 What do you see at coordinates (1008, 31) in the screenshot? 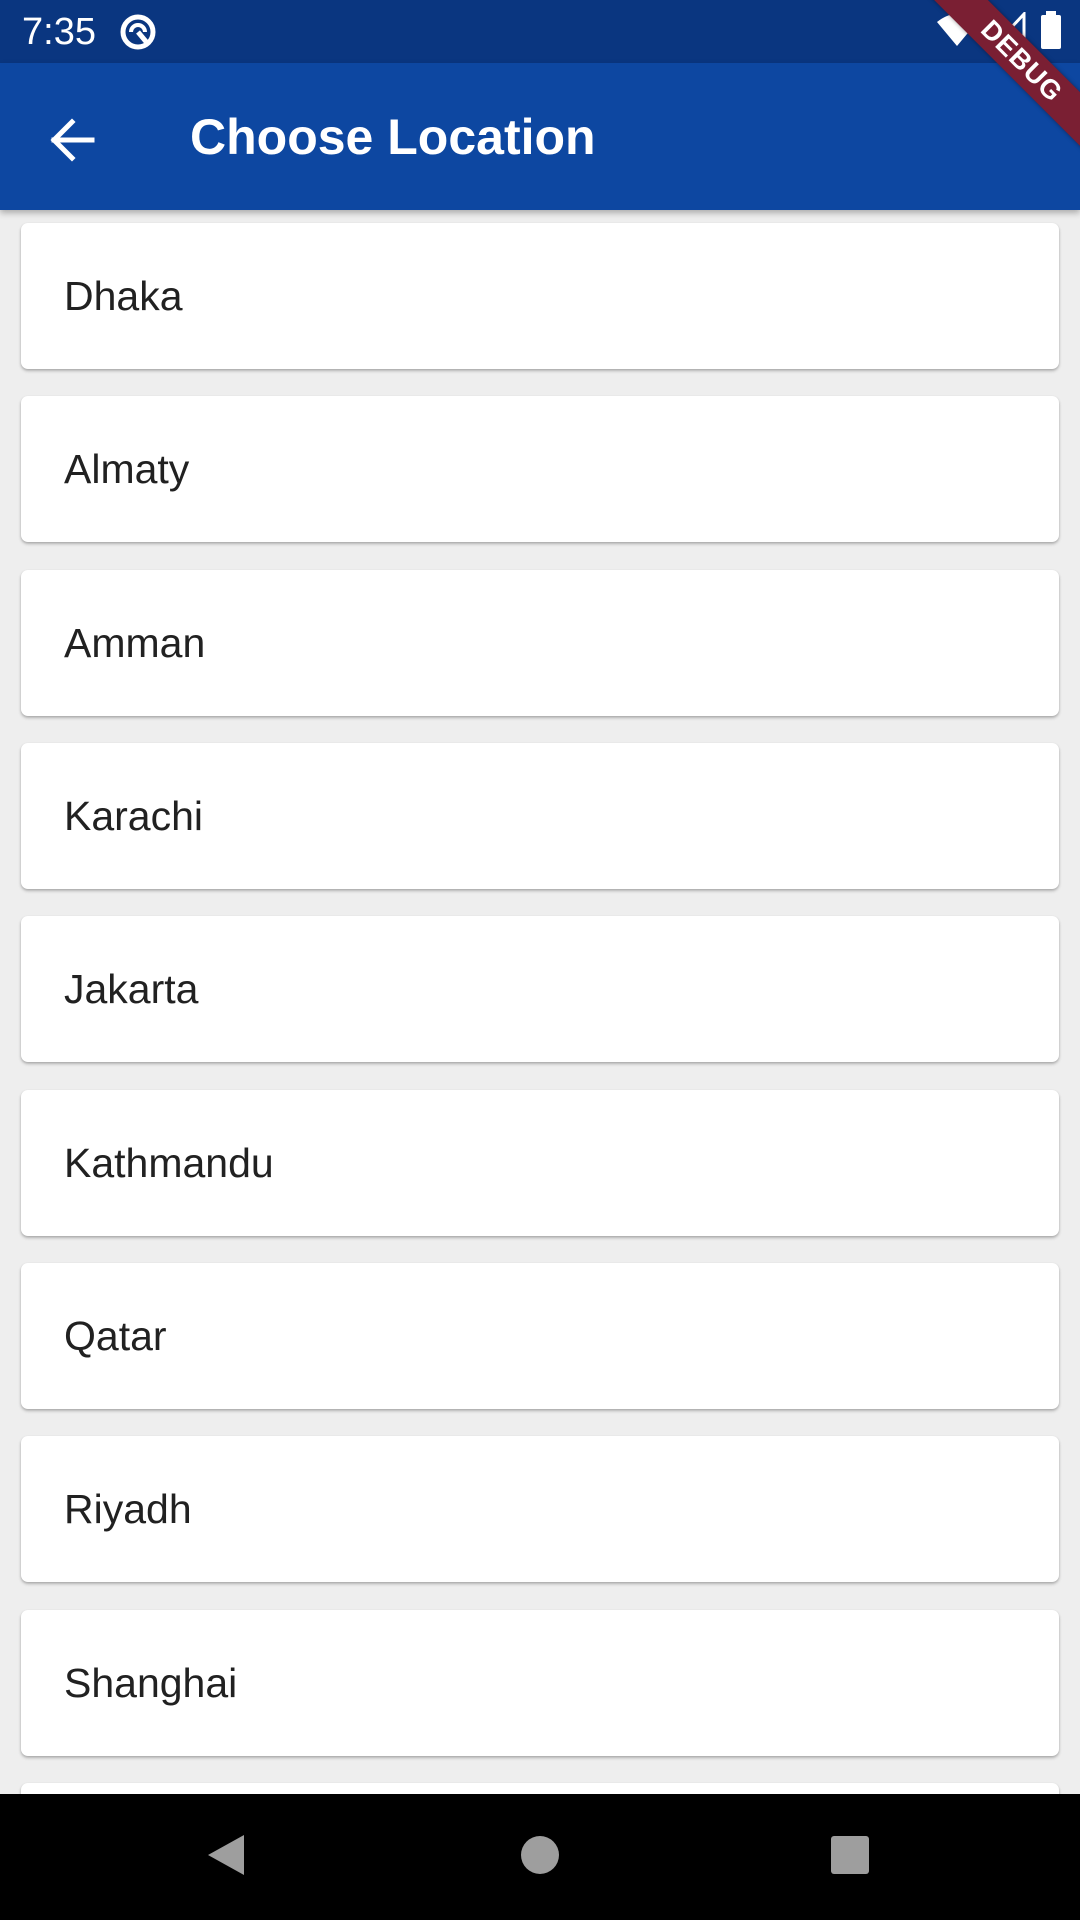
I see `cellular-signal-icon` at bounding box center [1008, 31].